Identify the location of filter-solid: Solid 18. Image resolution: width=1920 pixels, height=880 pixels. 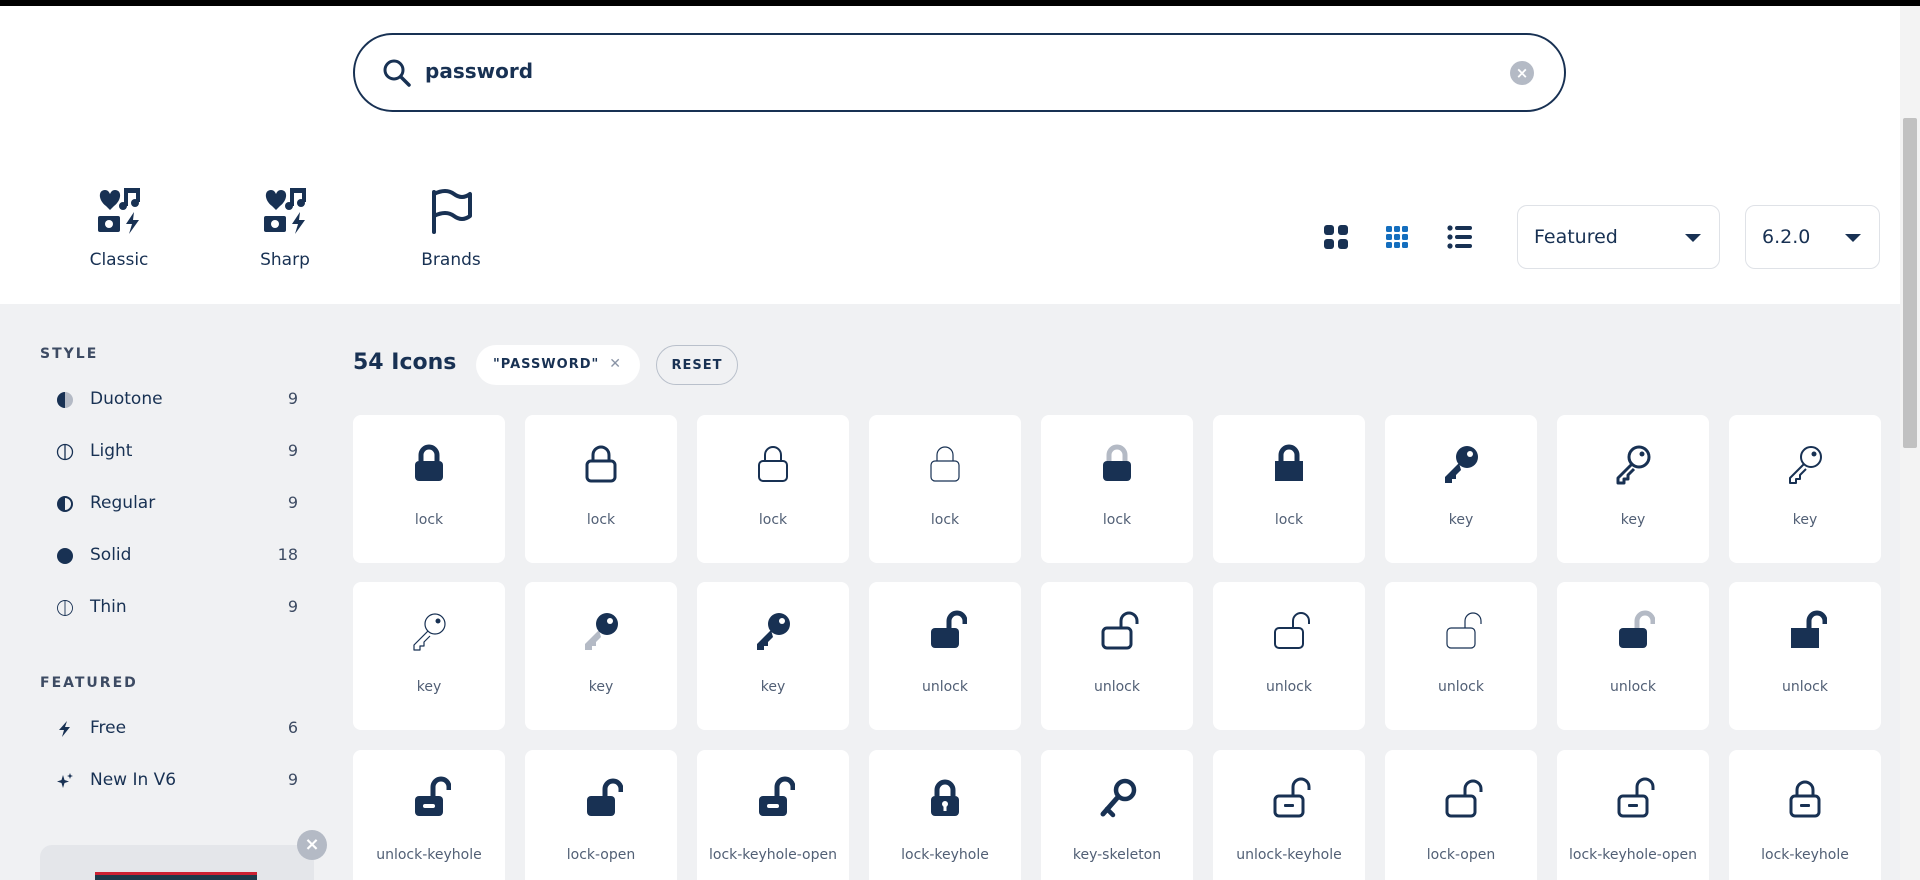
(169, 557).